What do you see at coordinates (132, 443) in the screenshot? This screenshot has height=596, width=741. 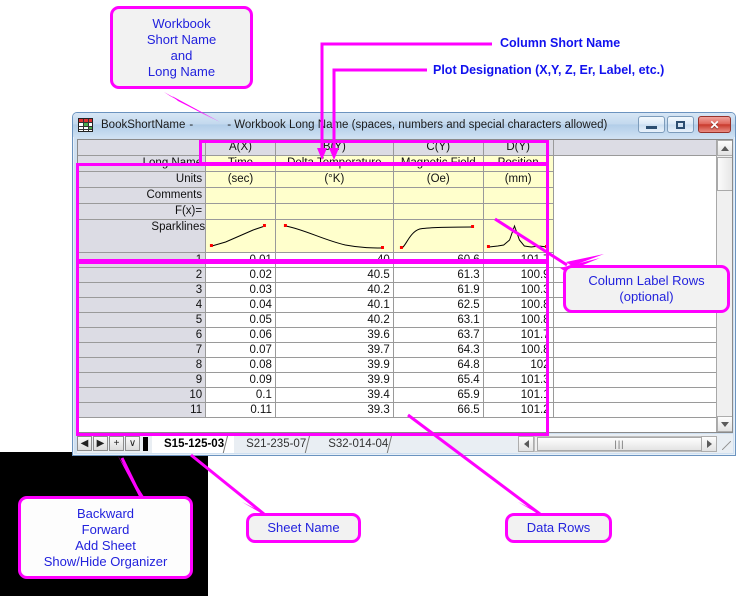 I see `show-hide-organizer-button: ∨` at bounding box center [132, 443].